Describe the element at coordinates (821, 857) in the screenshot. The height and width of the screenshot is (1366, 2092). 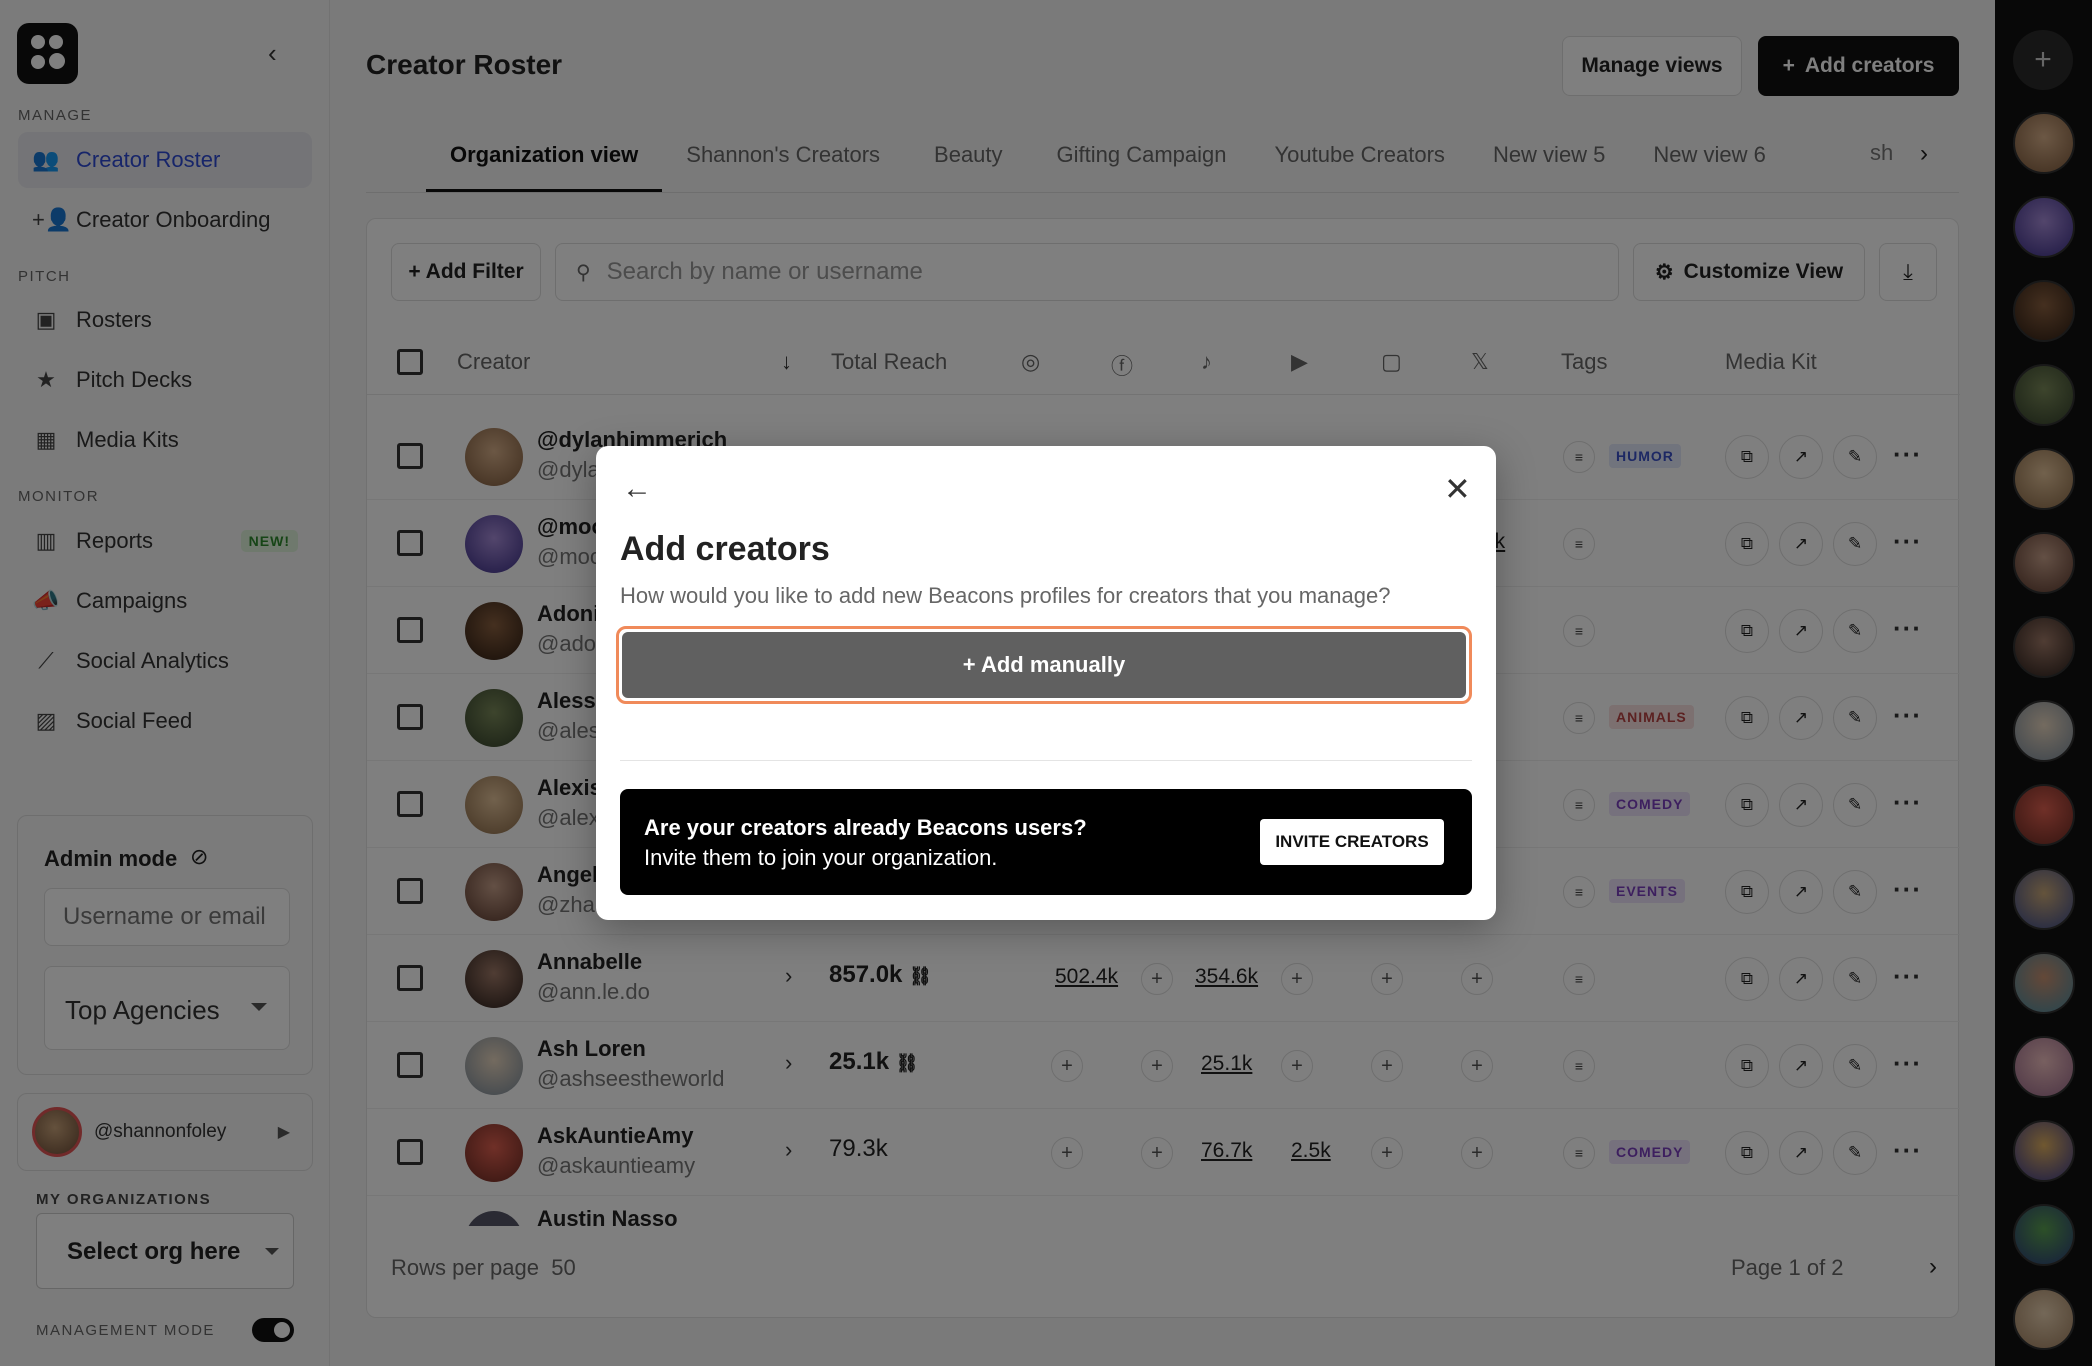
I see `invite-text: Invite them to join your organization.` at that location.